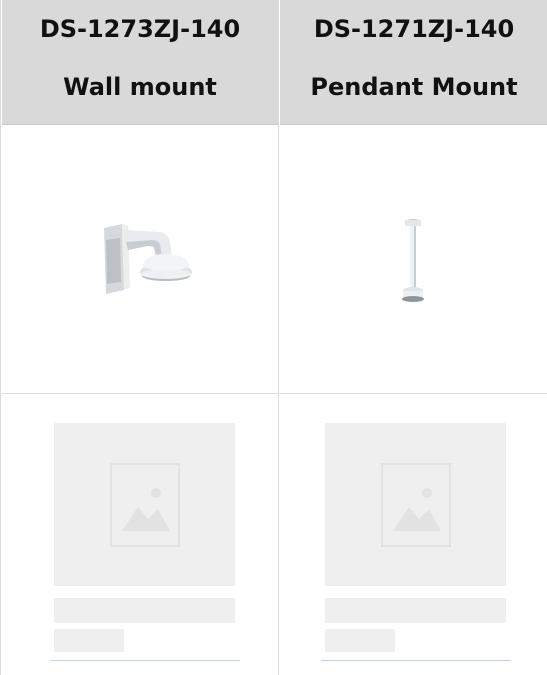 The width and height of the screenshot is (547, 675). What do you see at coordinates (414, 87) in the screenshot?
I see `product-mount-type: Pendant Mount` at bounding box center [414, 87].